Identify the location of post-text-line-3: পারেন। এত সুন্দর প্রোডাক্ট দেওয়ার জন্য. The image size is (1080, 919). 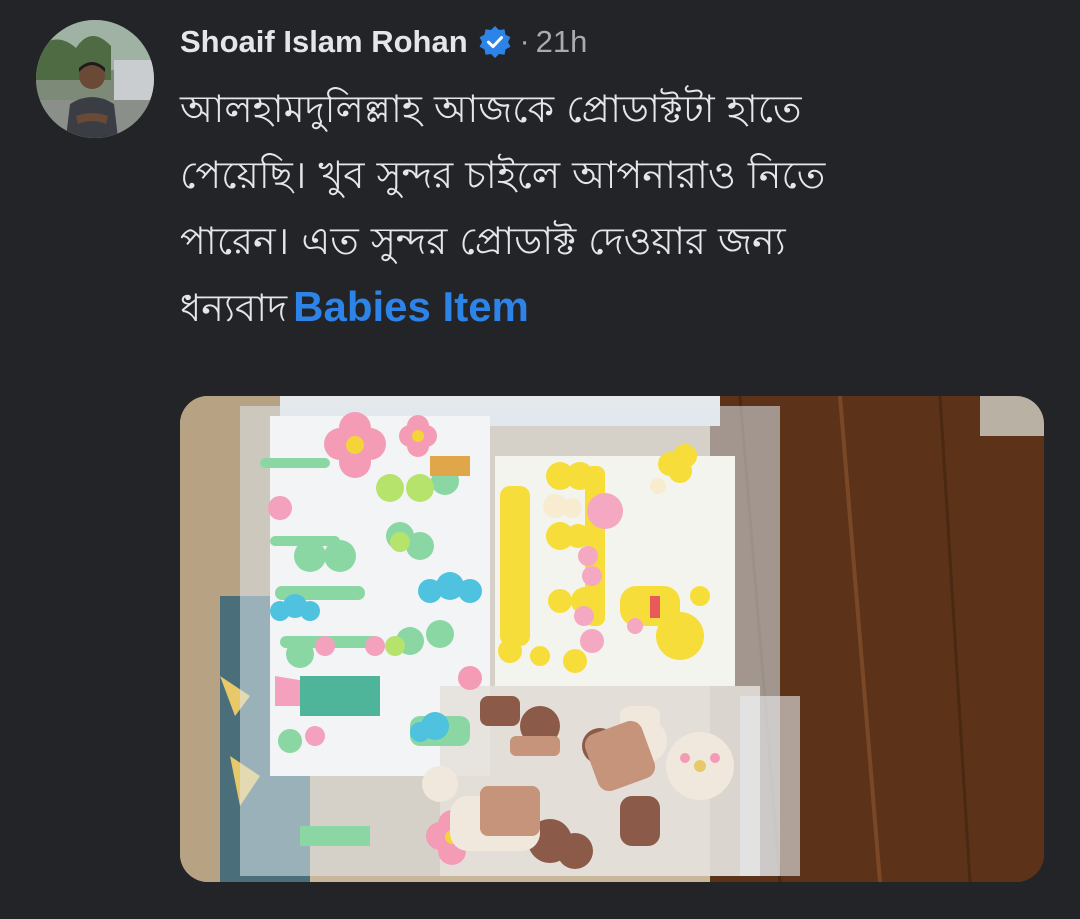
(483, 241).